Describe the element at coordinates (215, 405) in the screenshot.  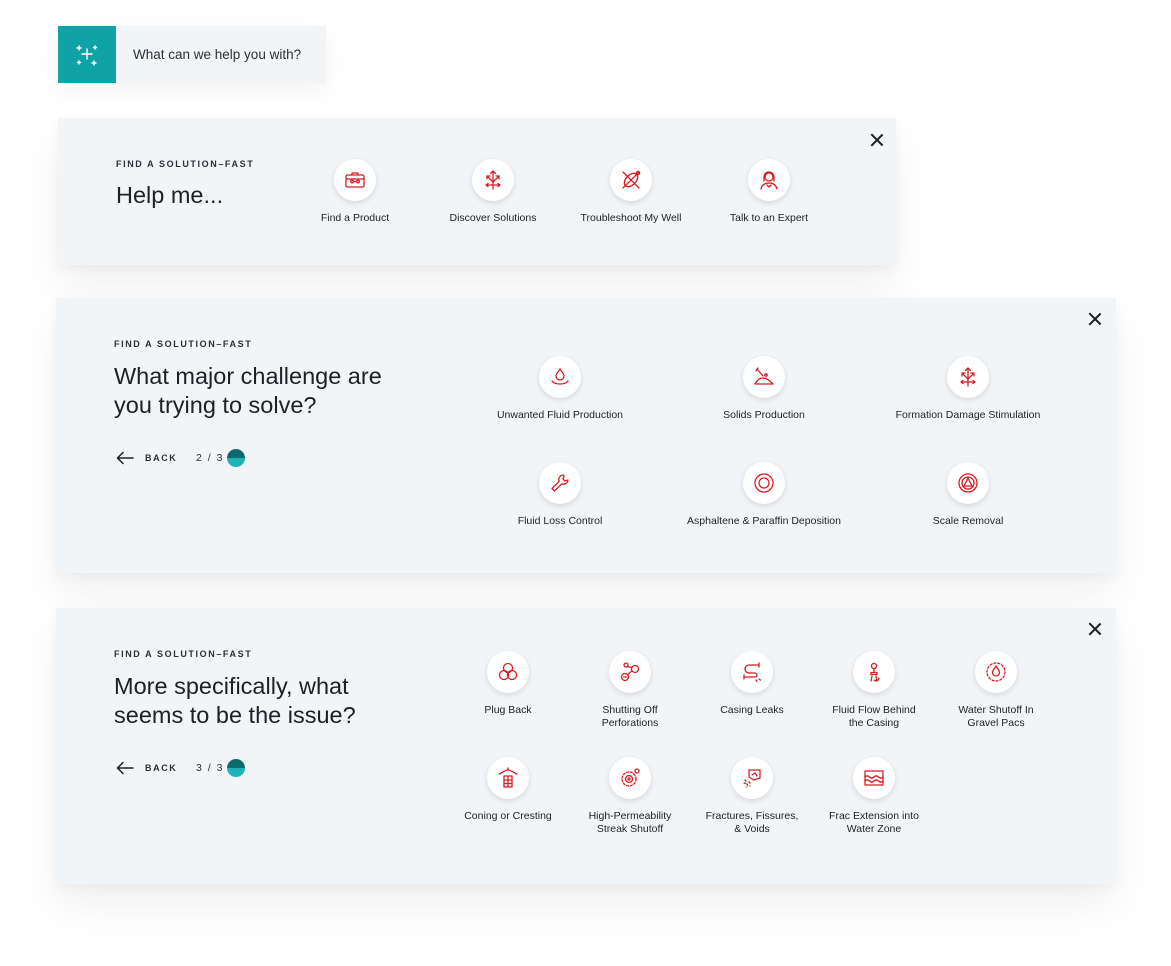
I see `panel-title-line: you trying to solve?` at that location.